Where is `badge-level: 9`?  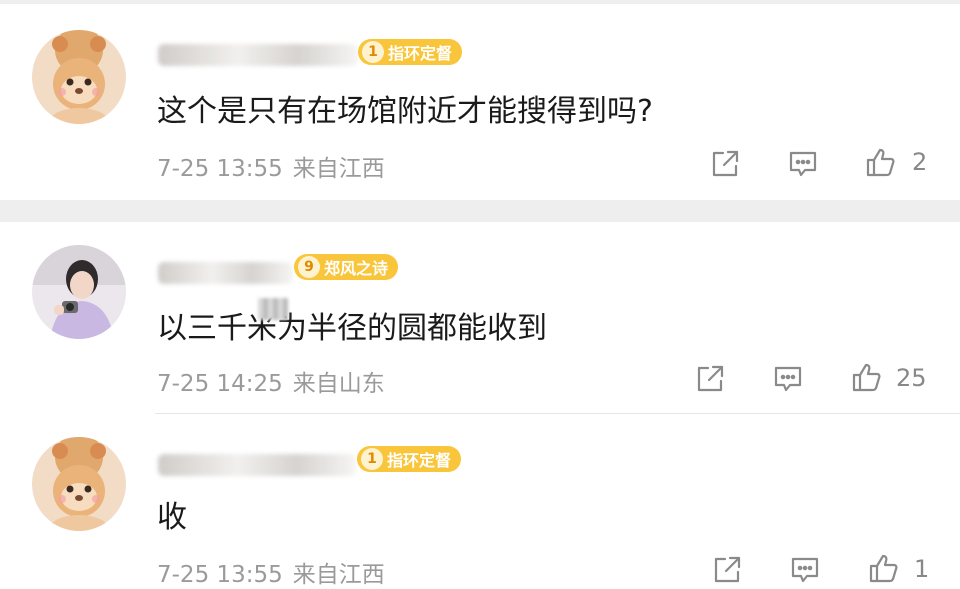 badge-level: 9 is located at coordinates (309, 267).